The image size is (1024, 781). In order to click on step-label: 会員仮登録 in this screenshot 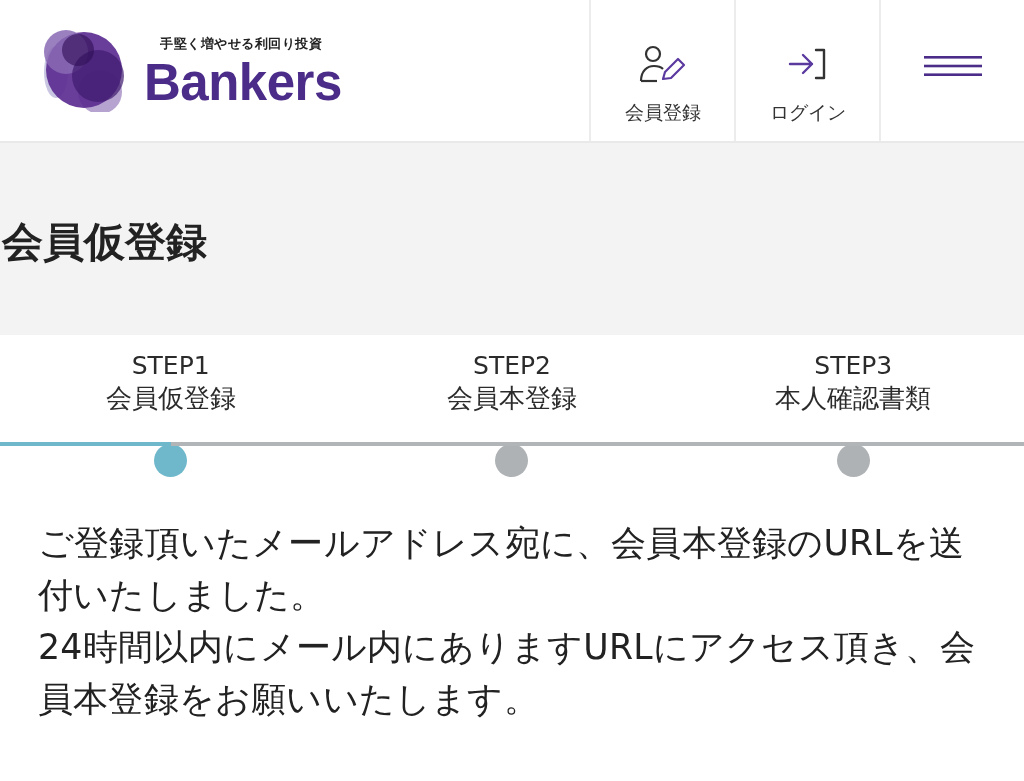, I will do `click(170, 398)`.